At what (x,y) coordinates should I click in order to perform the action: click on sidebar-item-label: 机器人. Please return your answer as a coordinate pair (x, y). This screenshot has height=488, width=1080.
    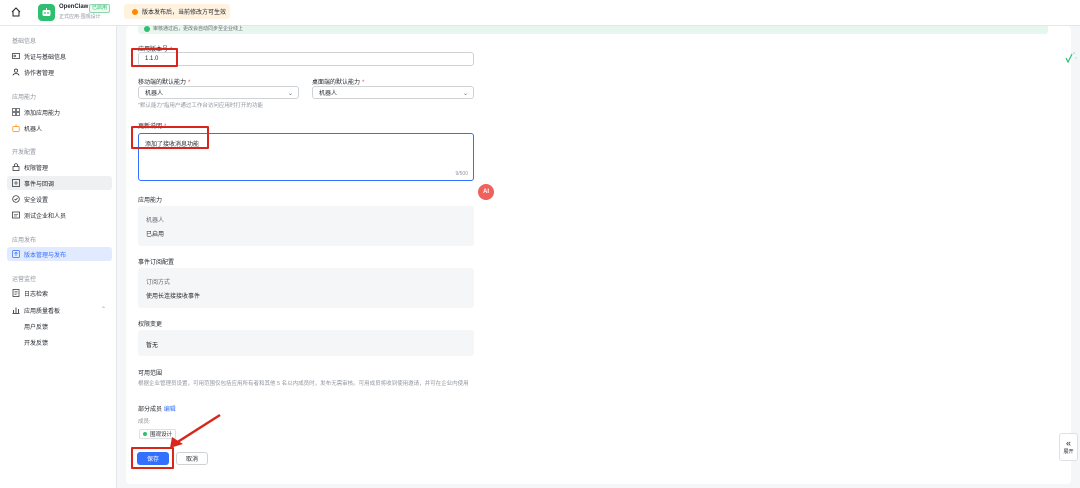
    Looking at the image, I should click on (33, 129).